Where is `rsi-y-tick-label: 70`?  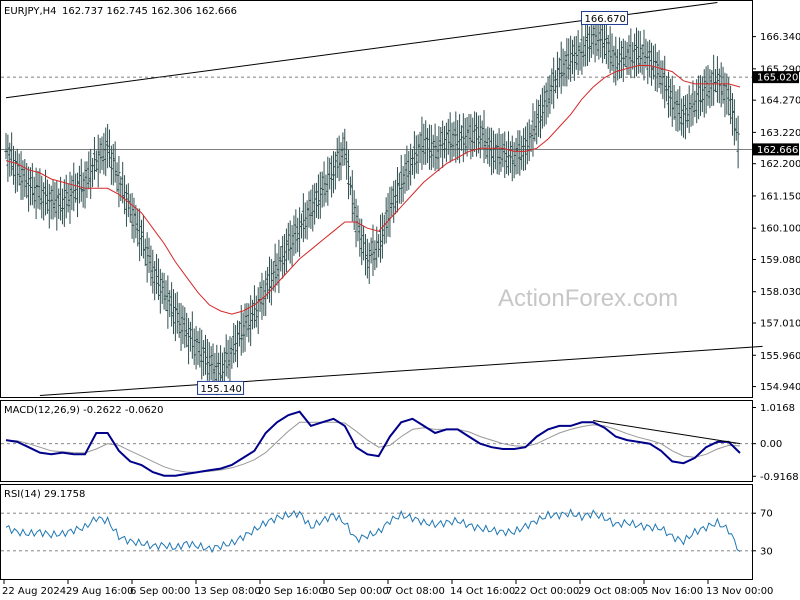 rsi-y-tick-label: 70 is located at coordinates (766, 514).